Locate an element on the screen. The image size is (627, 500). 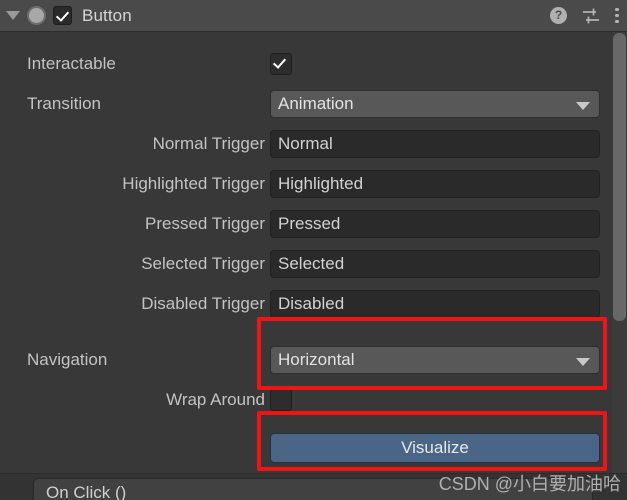
kebab-menu-icon is located at coordinates (617, 15).